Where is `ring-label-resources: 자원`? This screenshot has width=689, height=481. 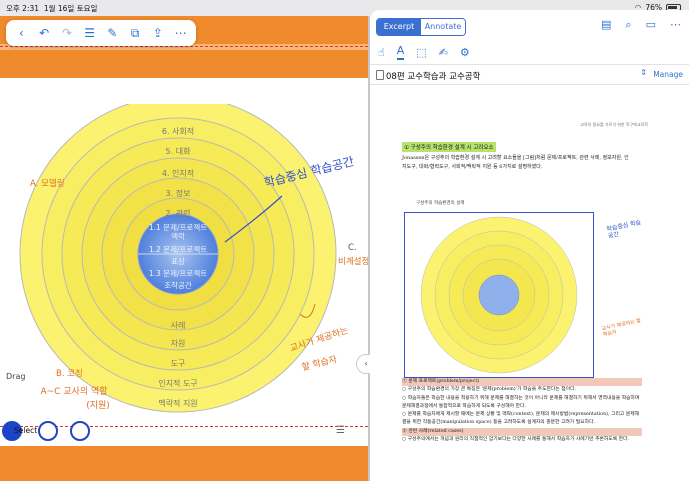
ring-label-resources: 자원 is located at coordinates (178, 343).